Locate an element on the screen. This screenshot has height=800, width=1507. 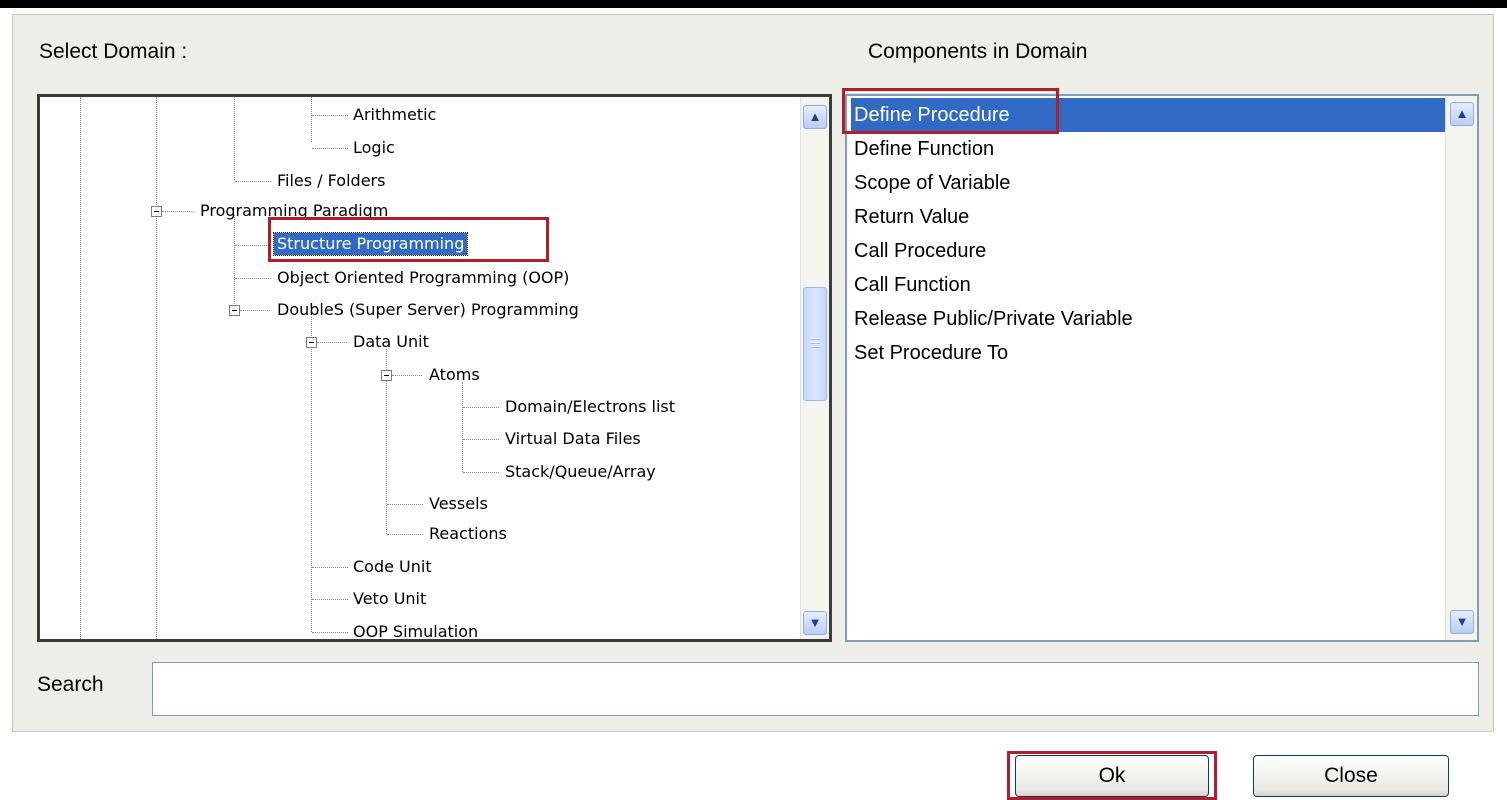
search-input is located at coordinates (815, 689).